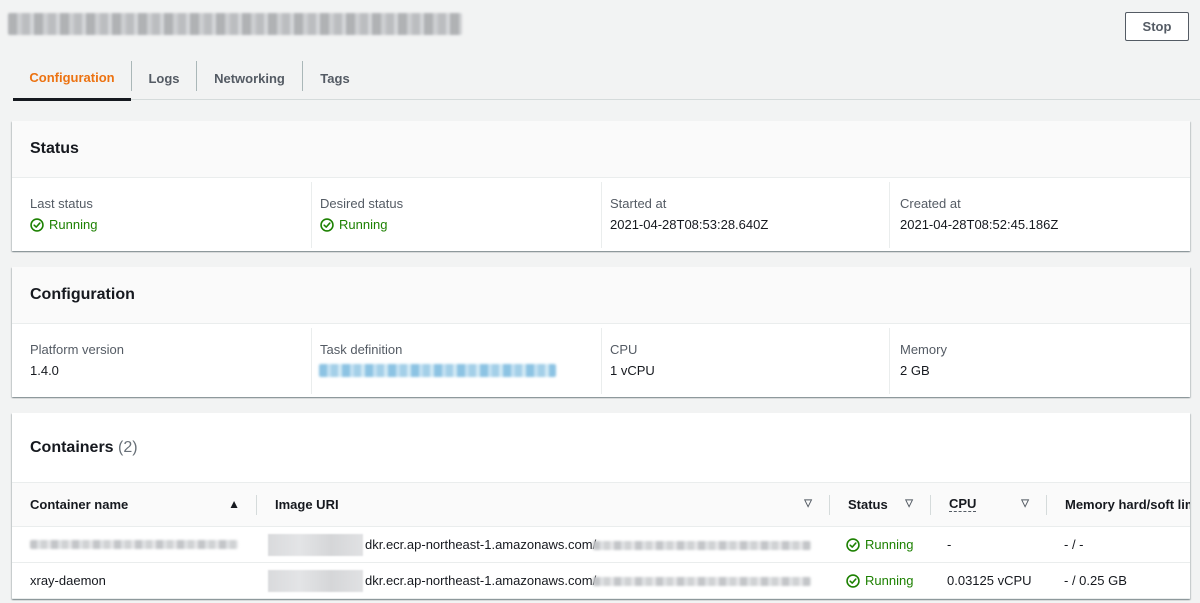 The height and width of the screenshot is (603, 1200). I want to click on task-definition-label: Task definition, so click(361, 349).